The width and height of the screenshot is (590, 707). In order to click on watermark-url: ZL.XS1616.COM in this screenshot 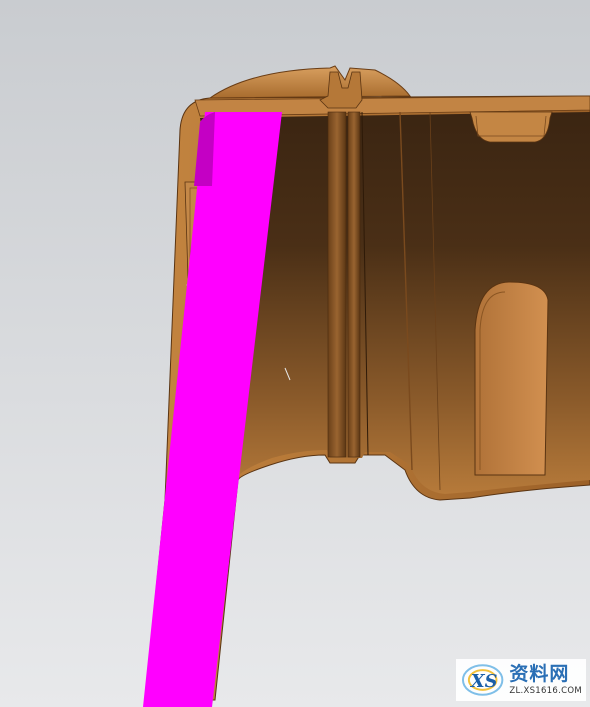, I will do `click(545, 690)`.